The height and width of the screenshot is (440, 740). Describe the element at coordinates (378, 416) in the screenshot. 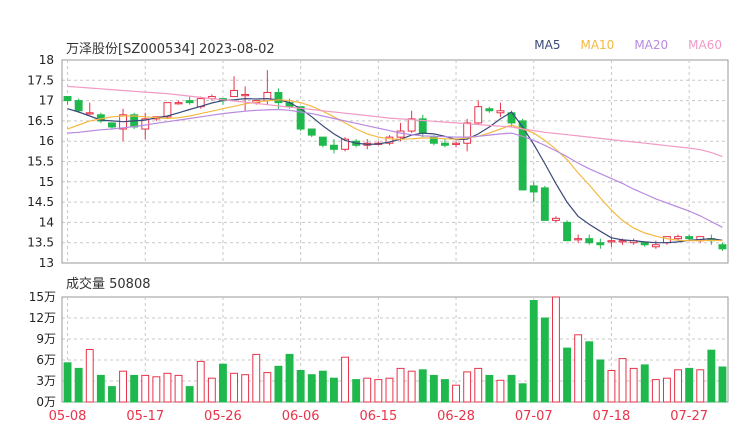

I see `date-tick-label: 06-15` at that location.